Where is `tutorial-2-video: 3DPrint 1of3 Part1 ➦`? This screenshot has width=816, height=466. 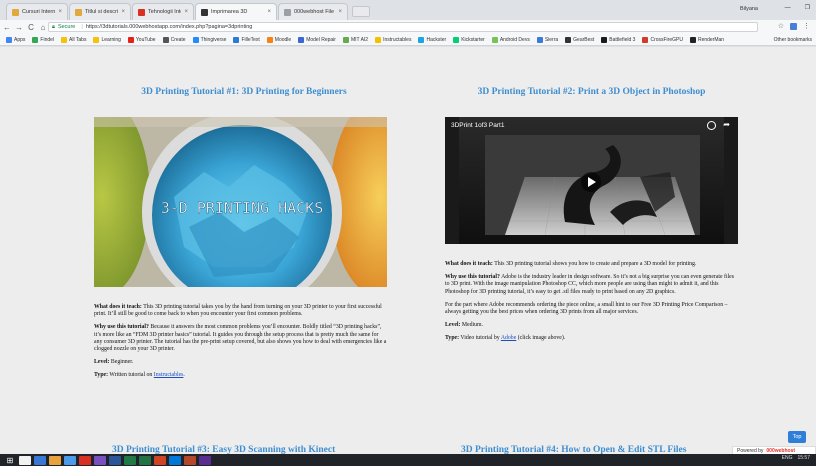 tutorial-2-video: 3DPrint 1of3 Part1 ➦ is located at coordinates (591, 180).